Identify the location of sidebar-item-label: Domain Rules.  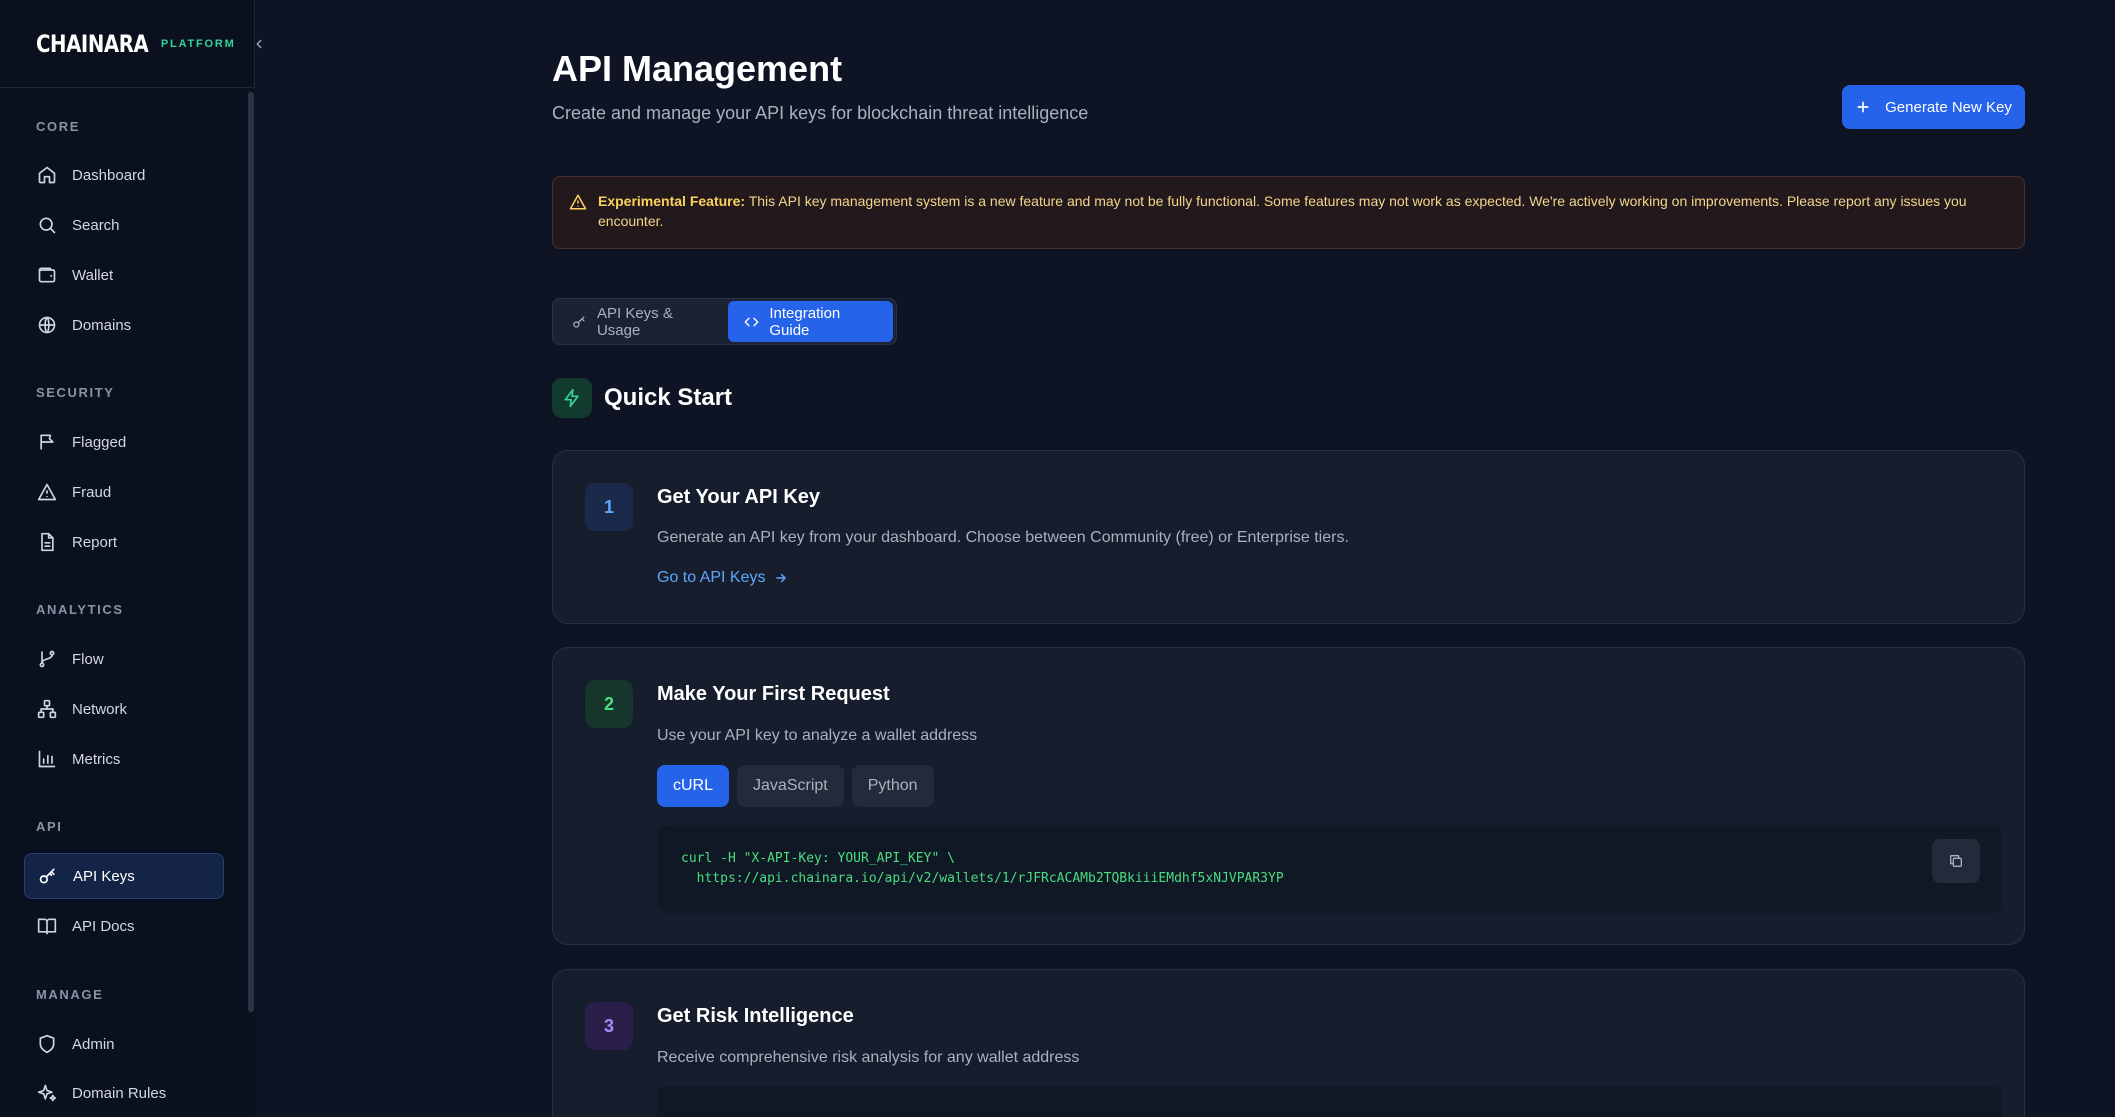
(119, 1093).